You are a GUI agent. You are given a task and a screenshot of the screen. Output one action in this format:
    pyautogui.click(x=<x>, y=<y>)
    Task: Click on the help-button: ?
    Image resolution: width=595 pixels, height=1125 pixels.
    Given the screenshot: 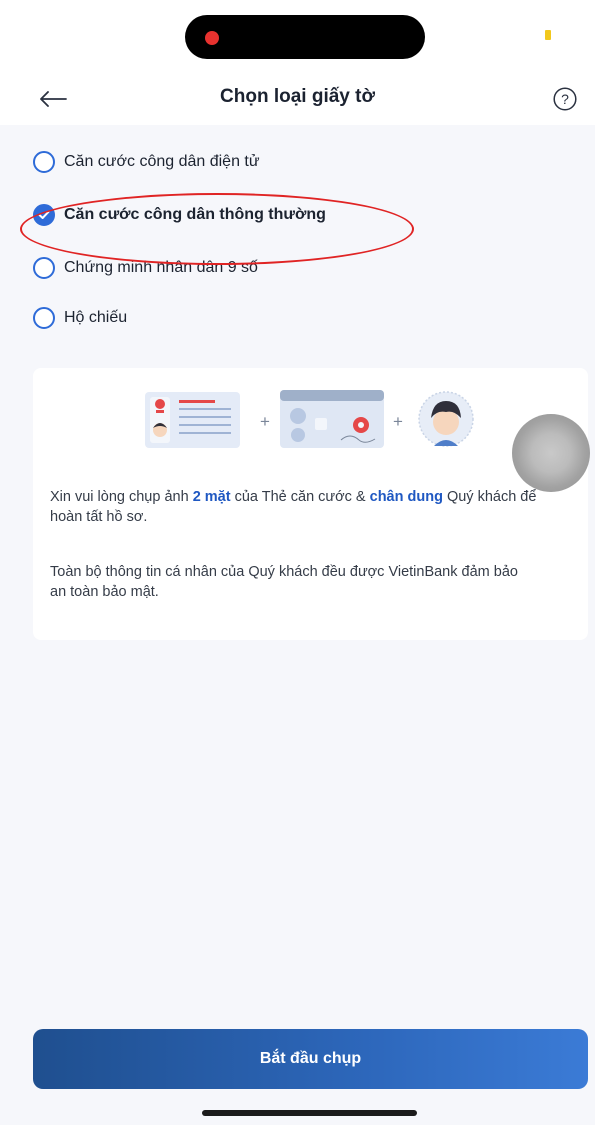 What is the action you would take?
    pyautogui.click(x=565, y=99)
    